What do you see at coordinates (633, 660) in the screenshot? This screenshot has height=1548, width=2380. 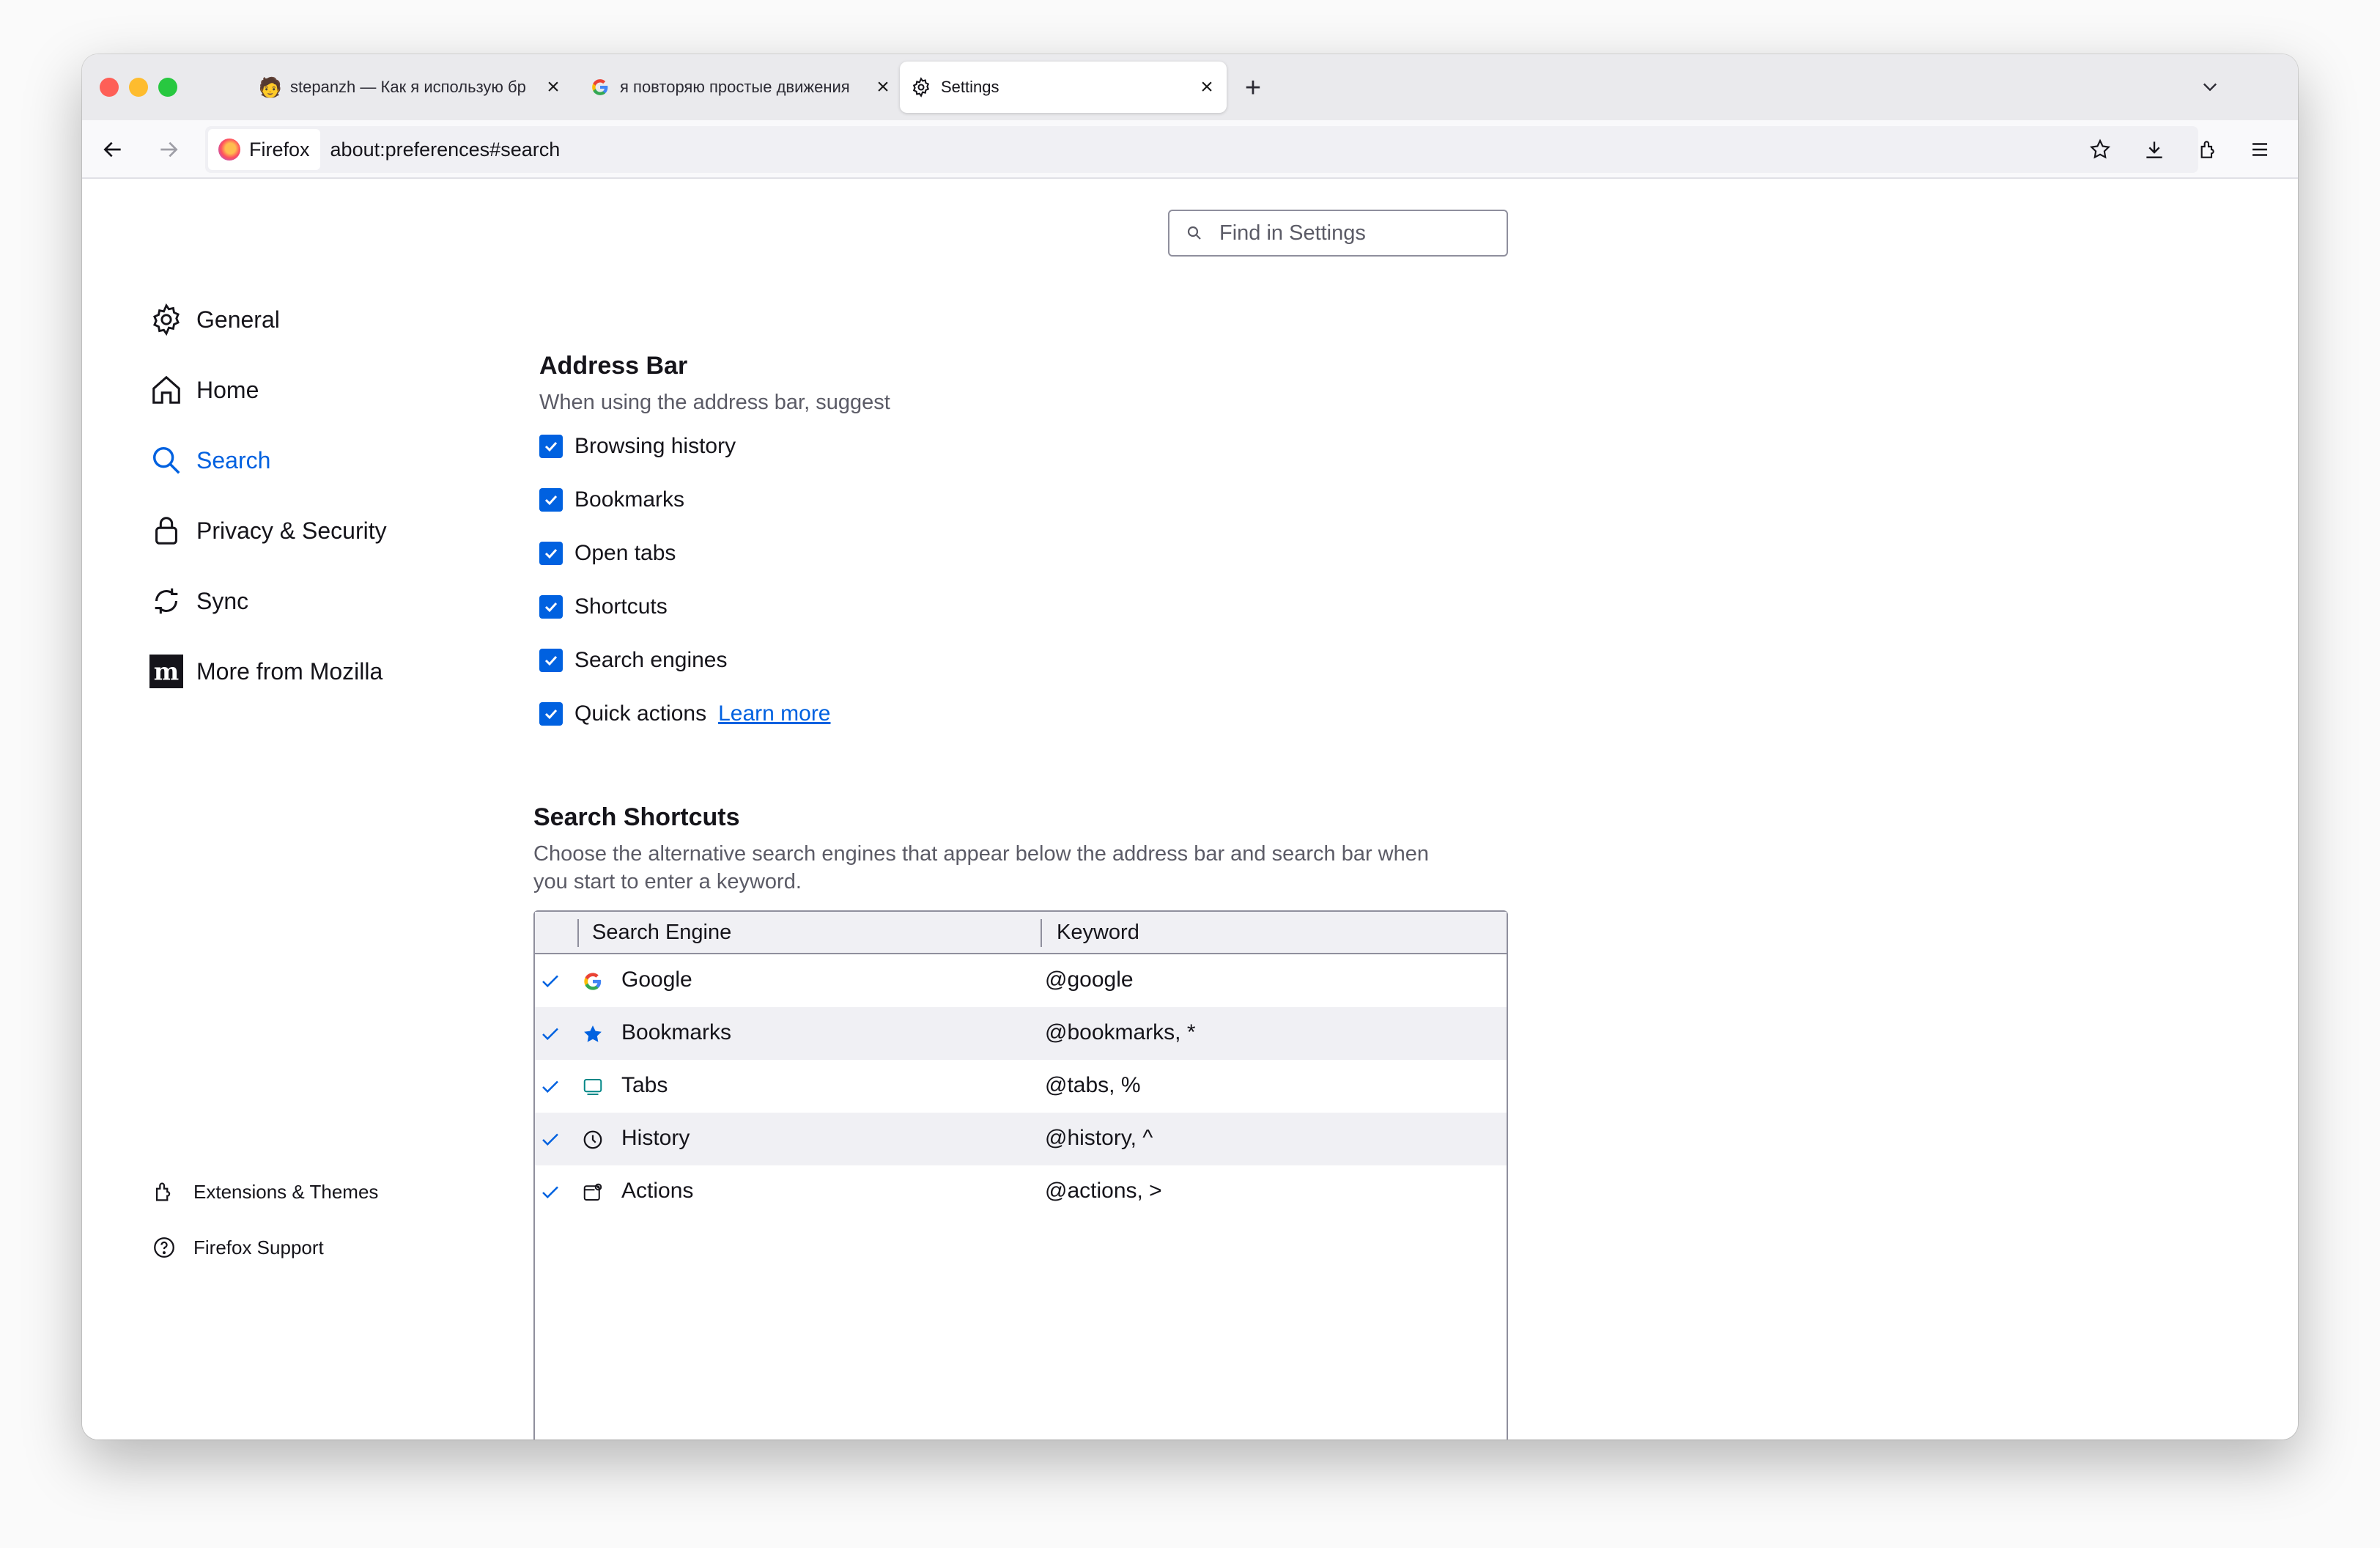 I see `checkbox-search-engines: Search engines` at bounding box center [633, 660].